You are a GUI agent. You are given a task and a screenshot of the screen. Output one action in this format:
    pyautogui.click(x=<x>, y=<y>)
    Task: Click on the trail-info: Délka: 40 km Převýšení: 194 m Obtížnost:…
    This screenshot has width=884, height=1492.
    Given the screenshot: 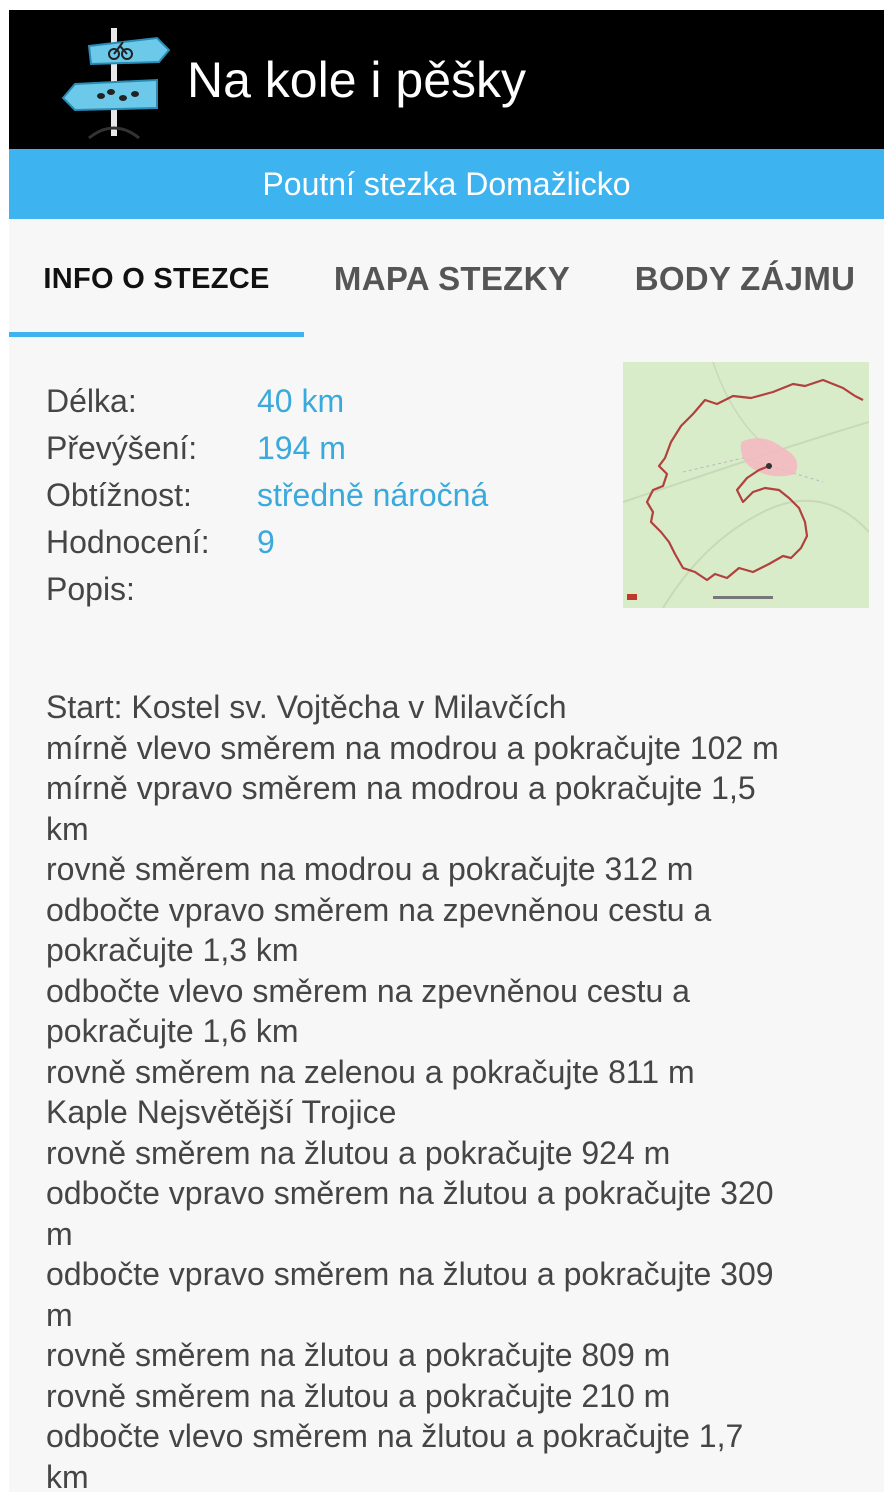 What is the action you would take?
    pyautogui.click(x=326, y=495)
    